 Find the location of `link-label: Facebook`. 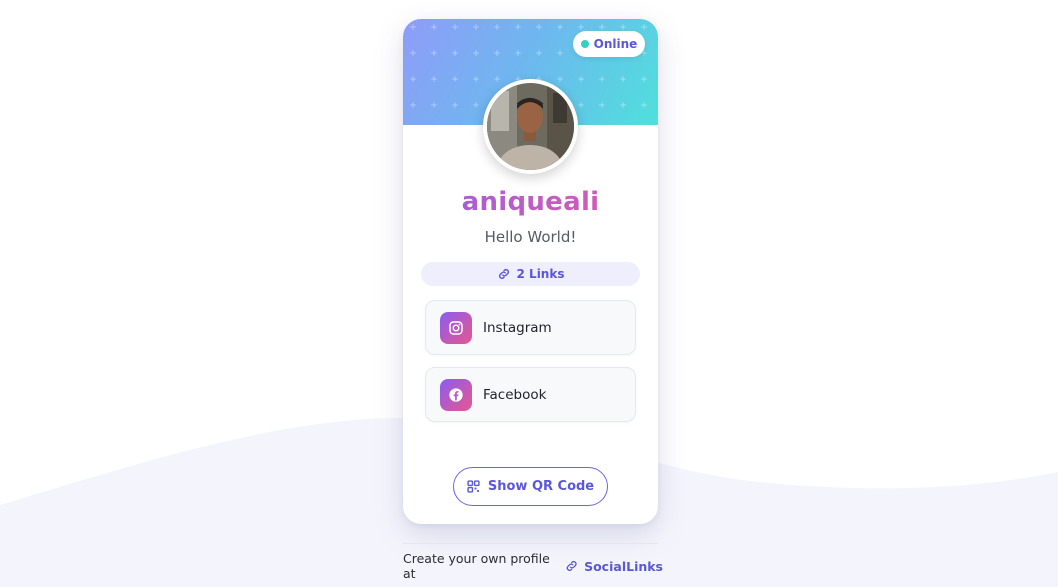

link-label: Facebook is located at coordinates (515, 394).